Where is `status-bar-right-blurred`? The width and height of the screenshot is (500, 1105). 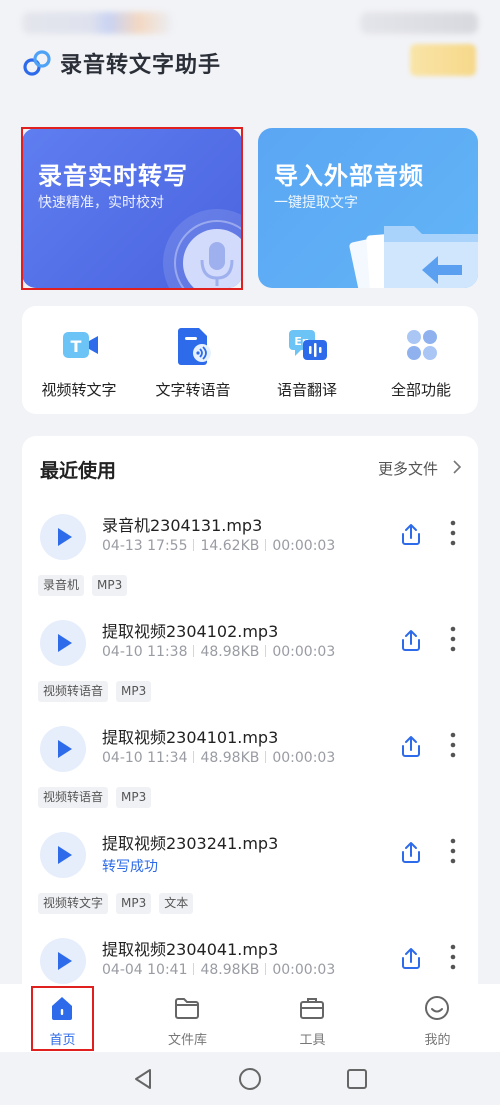
status-bar-right-blurred is located at coordinates (419, 23).